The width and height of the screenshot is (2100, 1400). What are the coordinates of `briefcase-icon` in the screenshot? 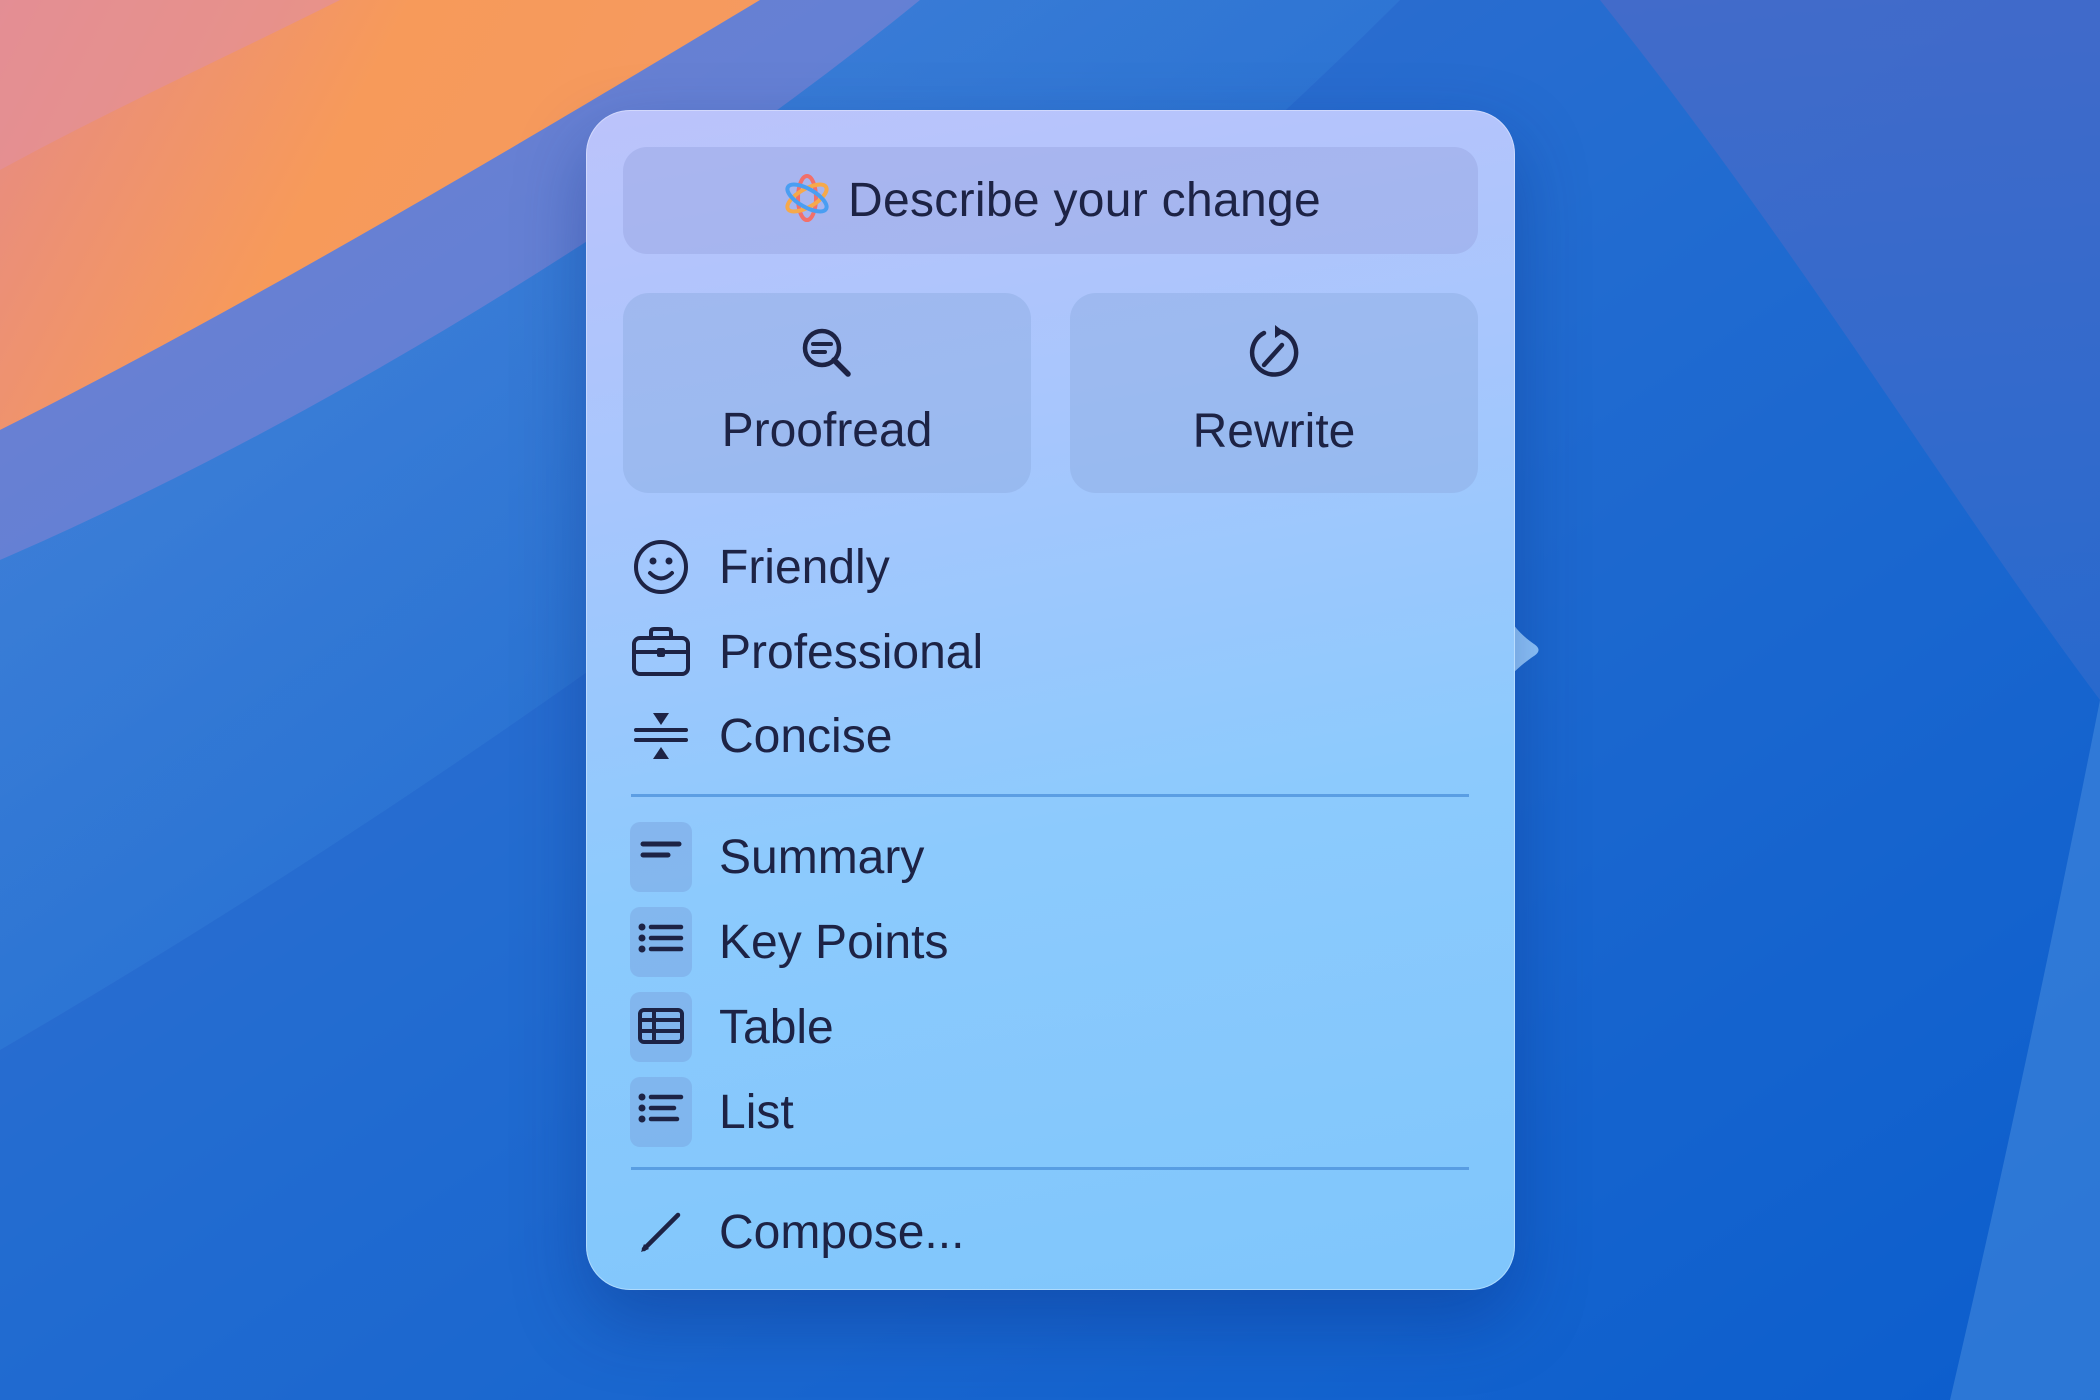 It's located at (661, 652).